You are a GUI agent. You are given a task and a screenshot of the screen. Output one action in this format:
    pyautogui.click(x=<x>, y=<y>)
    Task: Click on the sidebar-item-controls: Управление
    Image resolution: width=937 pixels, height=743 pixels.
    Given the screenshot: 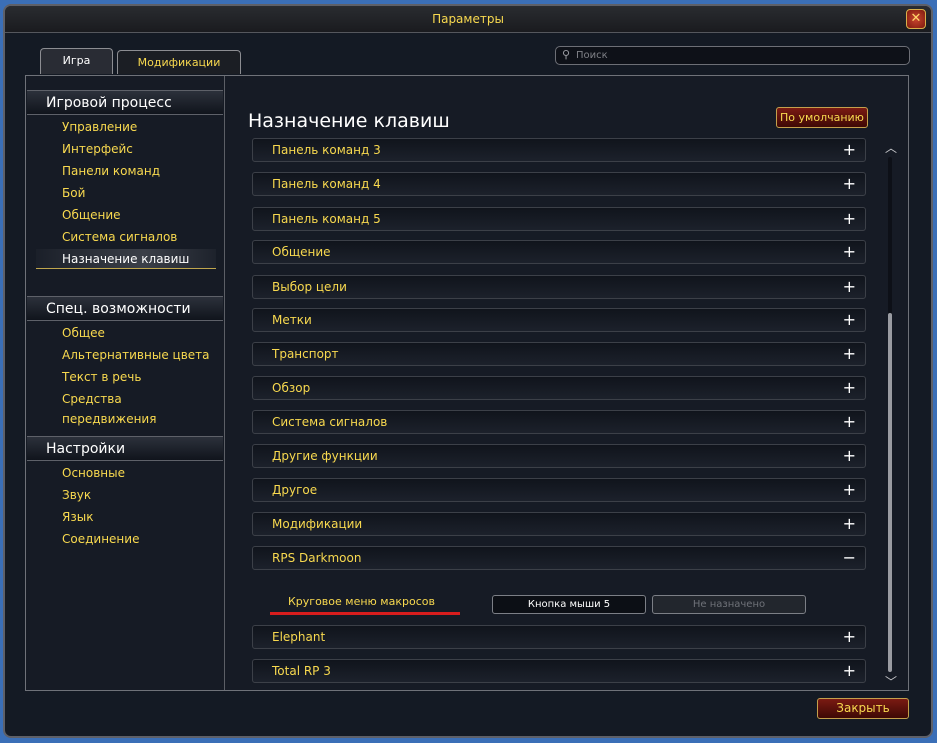 What is the action you would take?
    pyautogui.click(x=126, y=127)
    